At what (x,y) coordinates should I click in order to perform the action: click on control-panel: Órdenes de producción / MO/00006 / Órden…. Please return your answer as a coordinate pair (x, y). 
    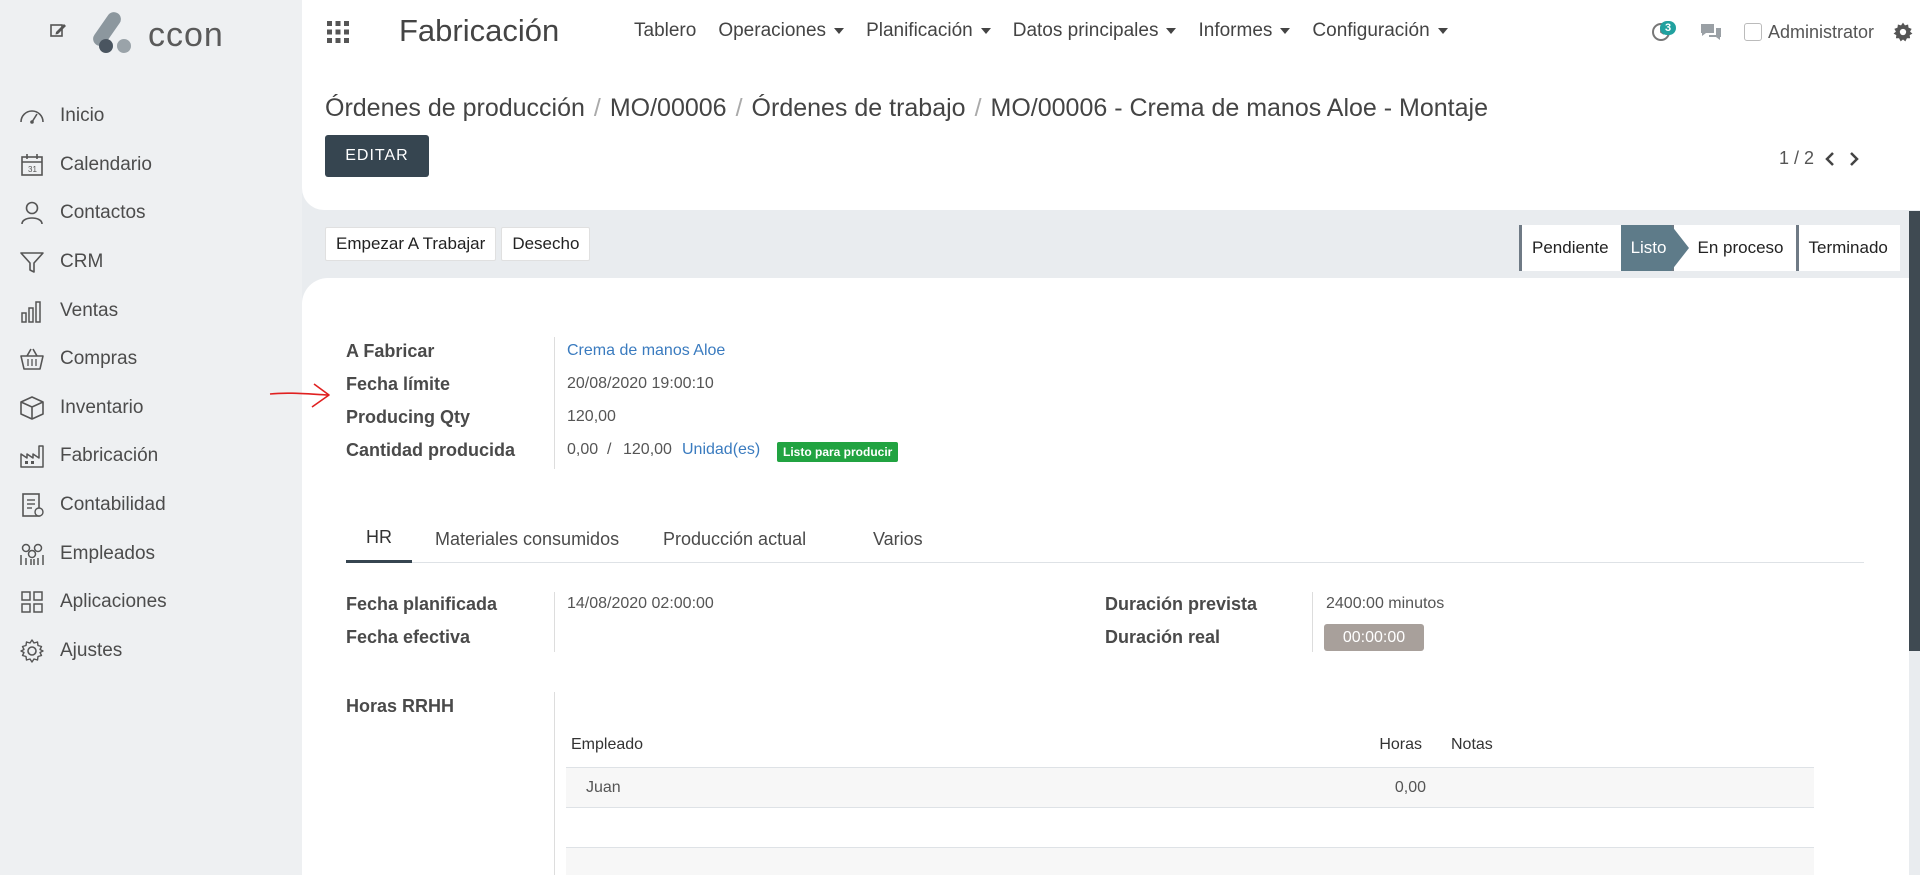
    Looking at the image, I should click on (1111, 137).